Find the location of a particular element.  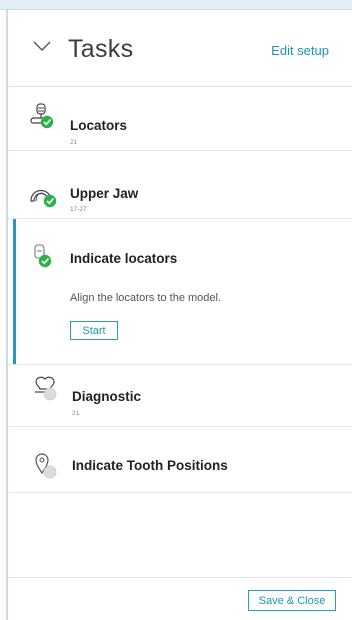

task-indicate-tooth-positions: Indicate Tooth Positions is located at coordinates (180, 460).